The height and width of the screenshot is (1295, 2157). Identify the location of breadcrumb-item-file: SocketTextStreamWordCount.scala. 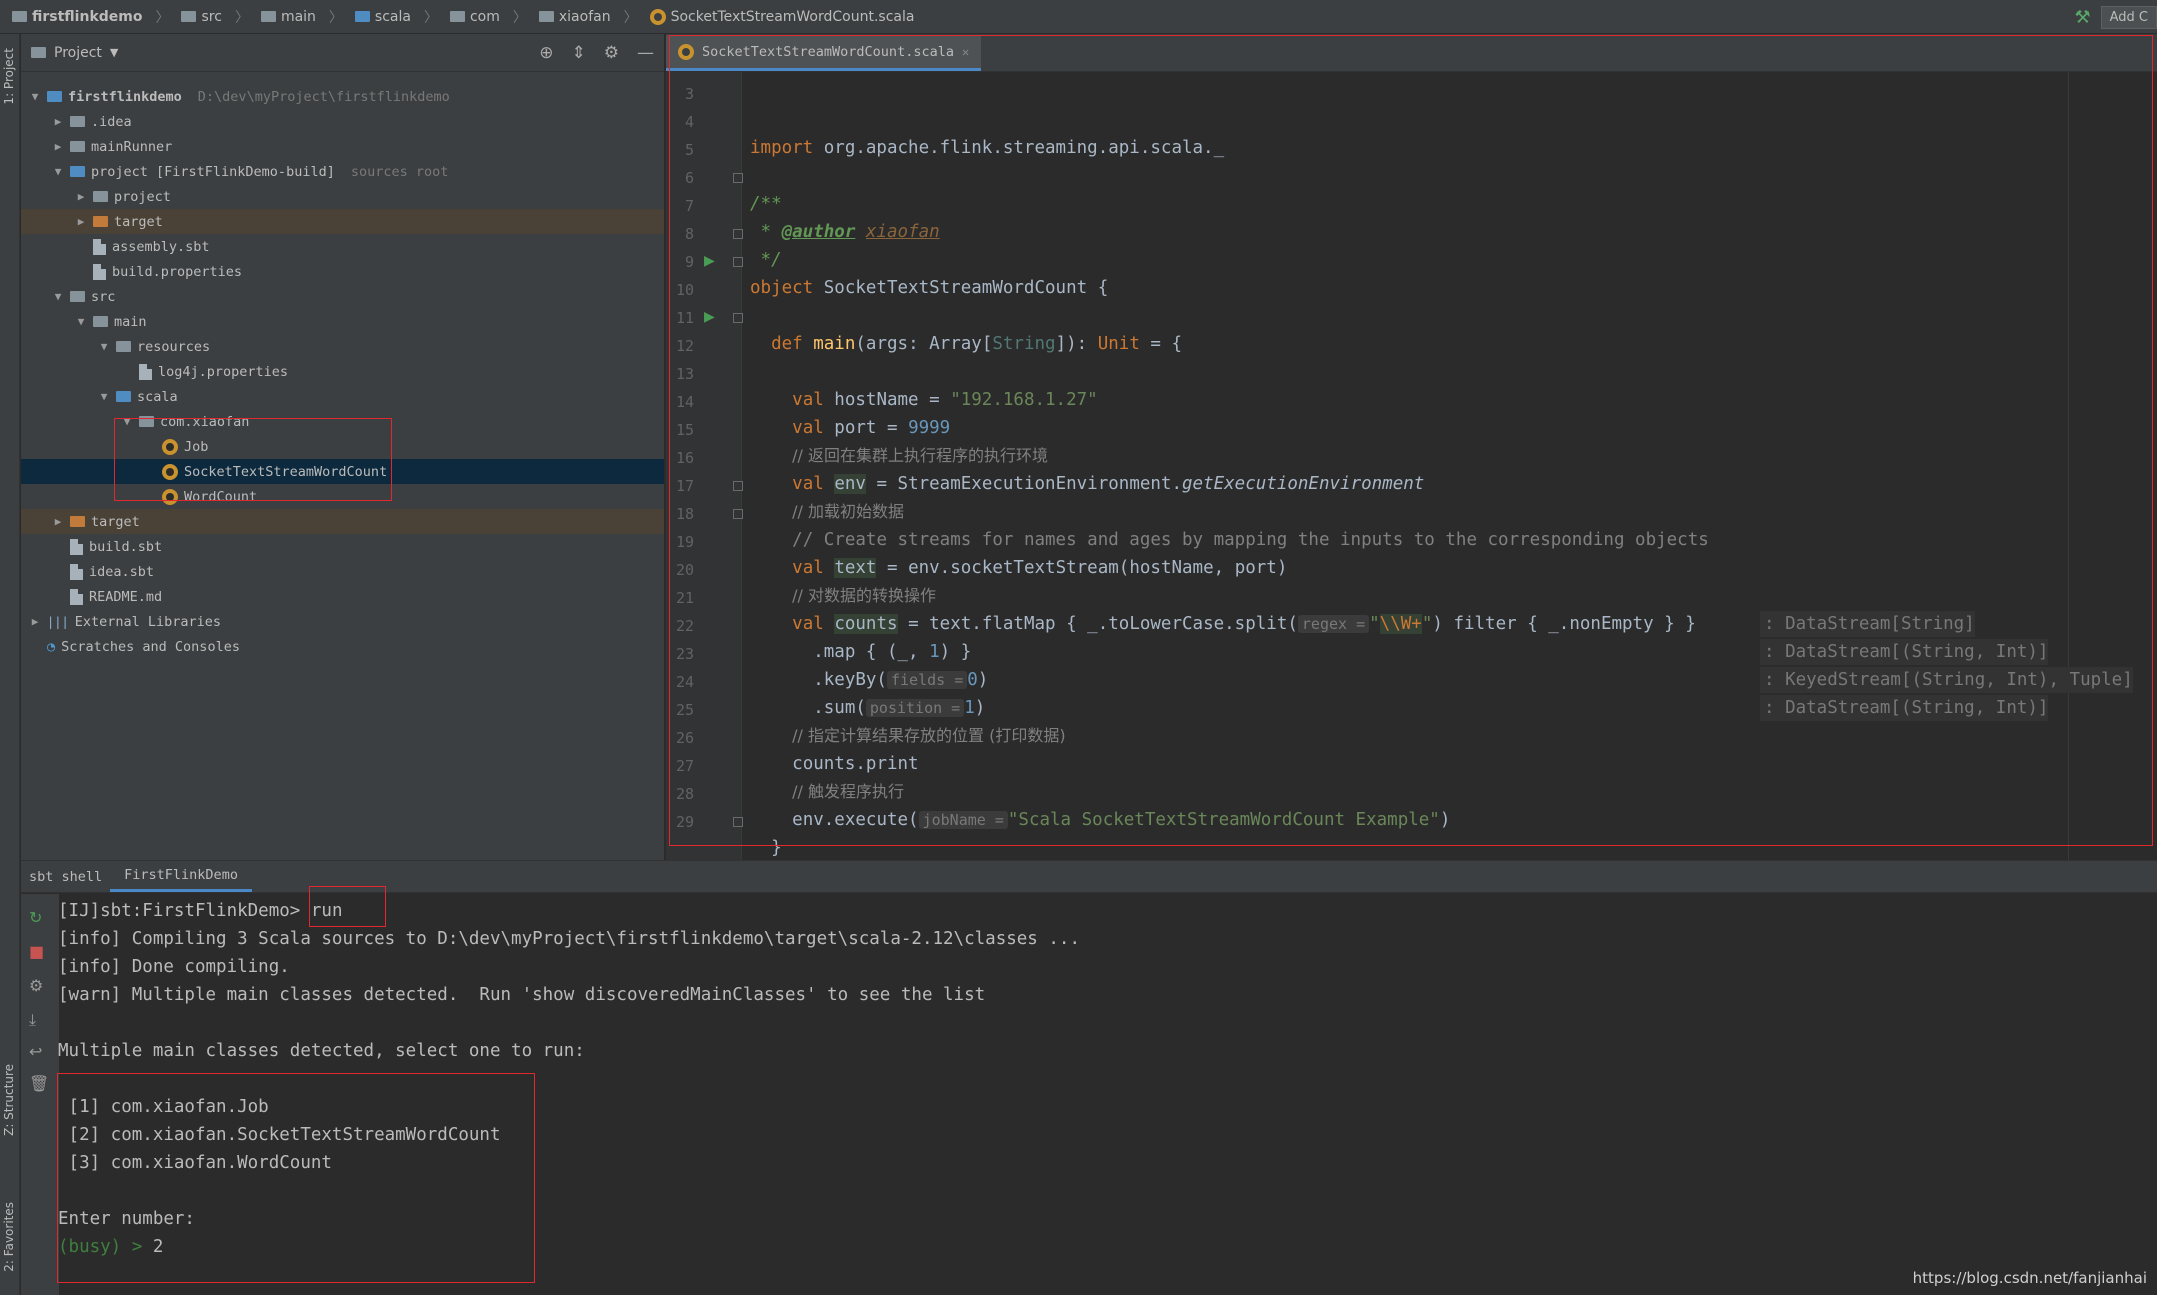
(782, 16).